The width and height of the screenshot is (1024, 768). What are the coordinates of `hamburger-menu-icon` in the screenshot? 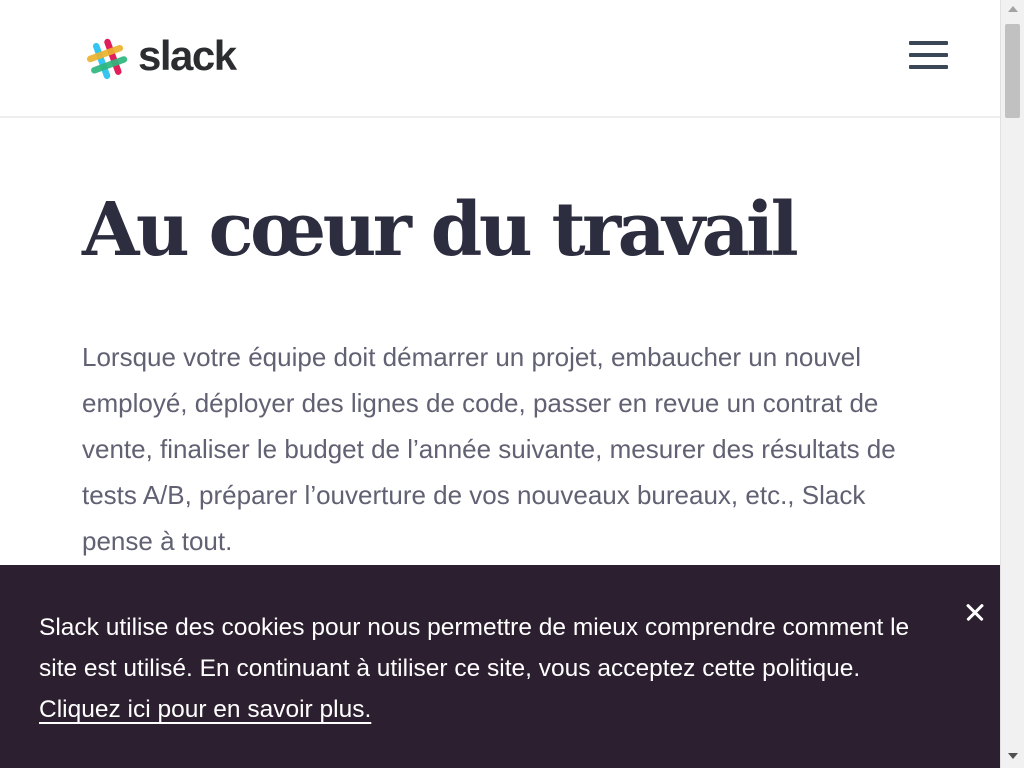 It's located at (928, 56).